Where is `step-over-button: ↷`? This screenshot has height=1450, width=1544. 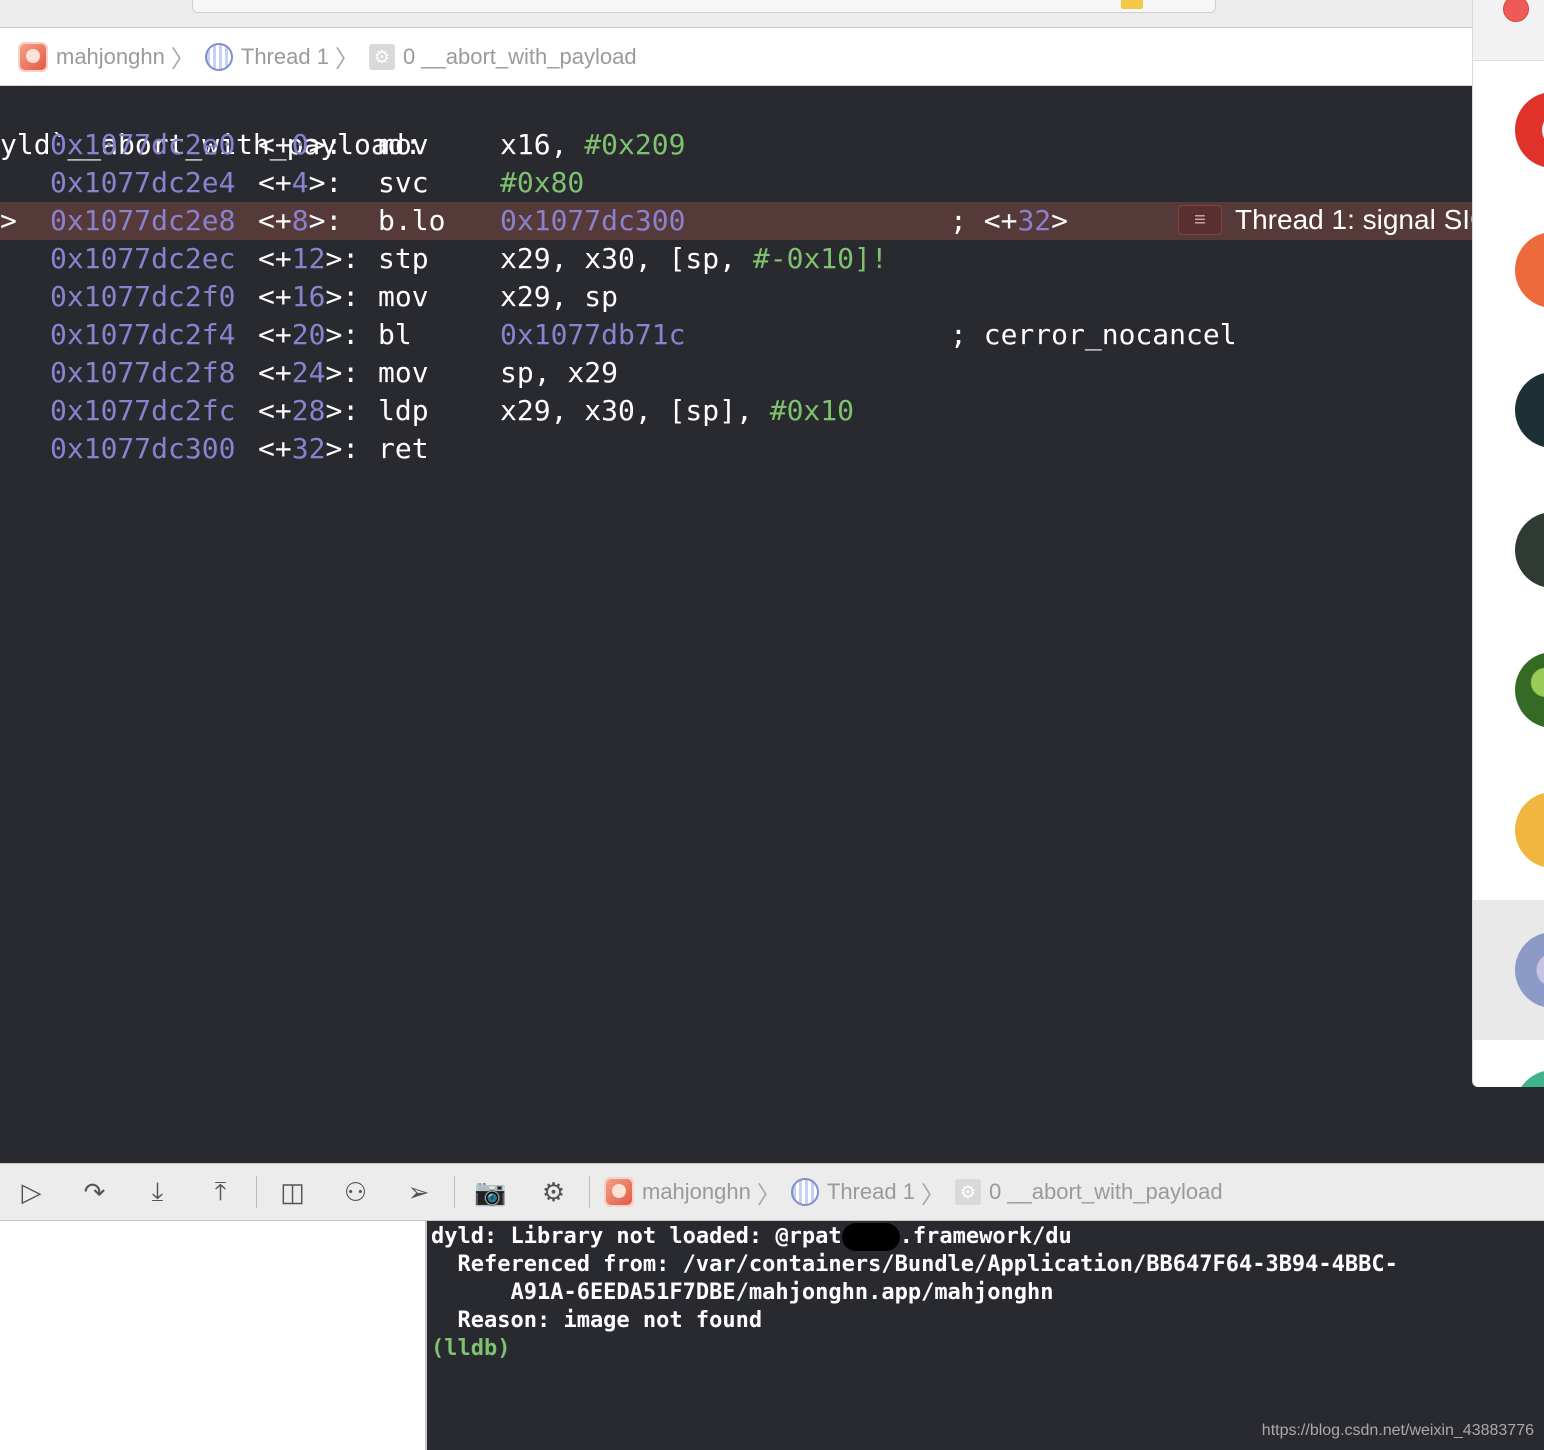
step-over-button: ↷ is located at coordinates (94, 1192).